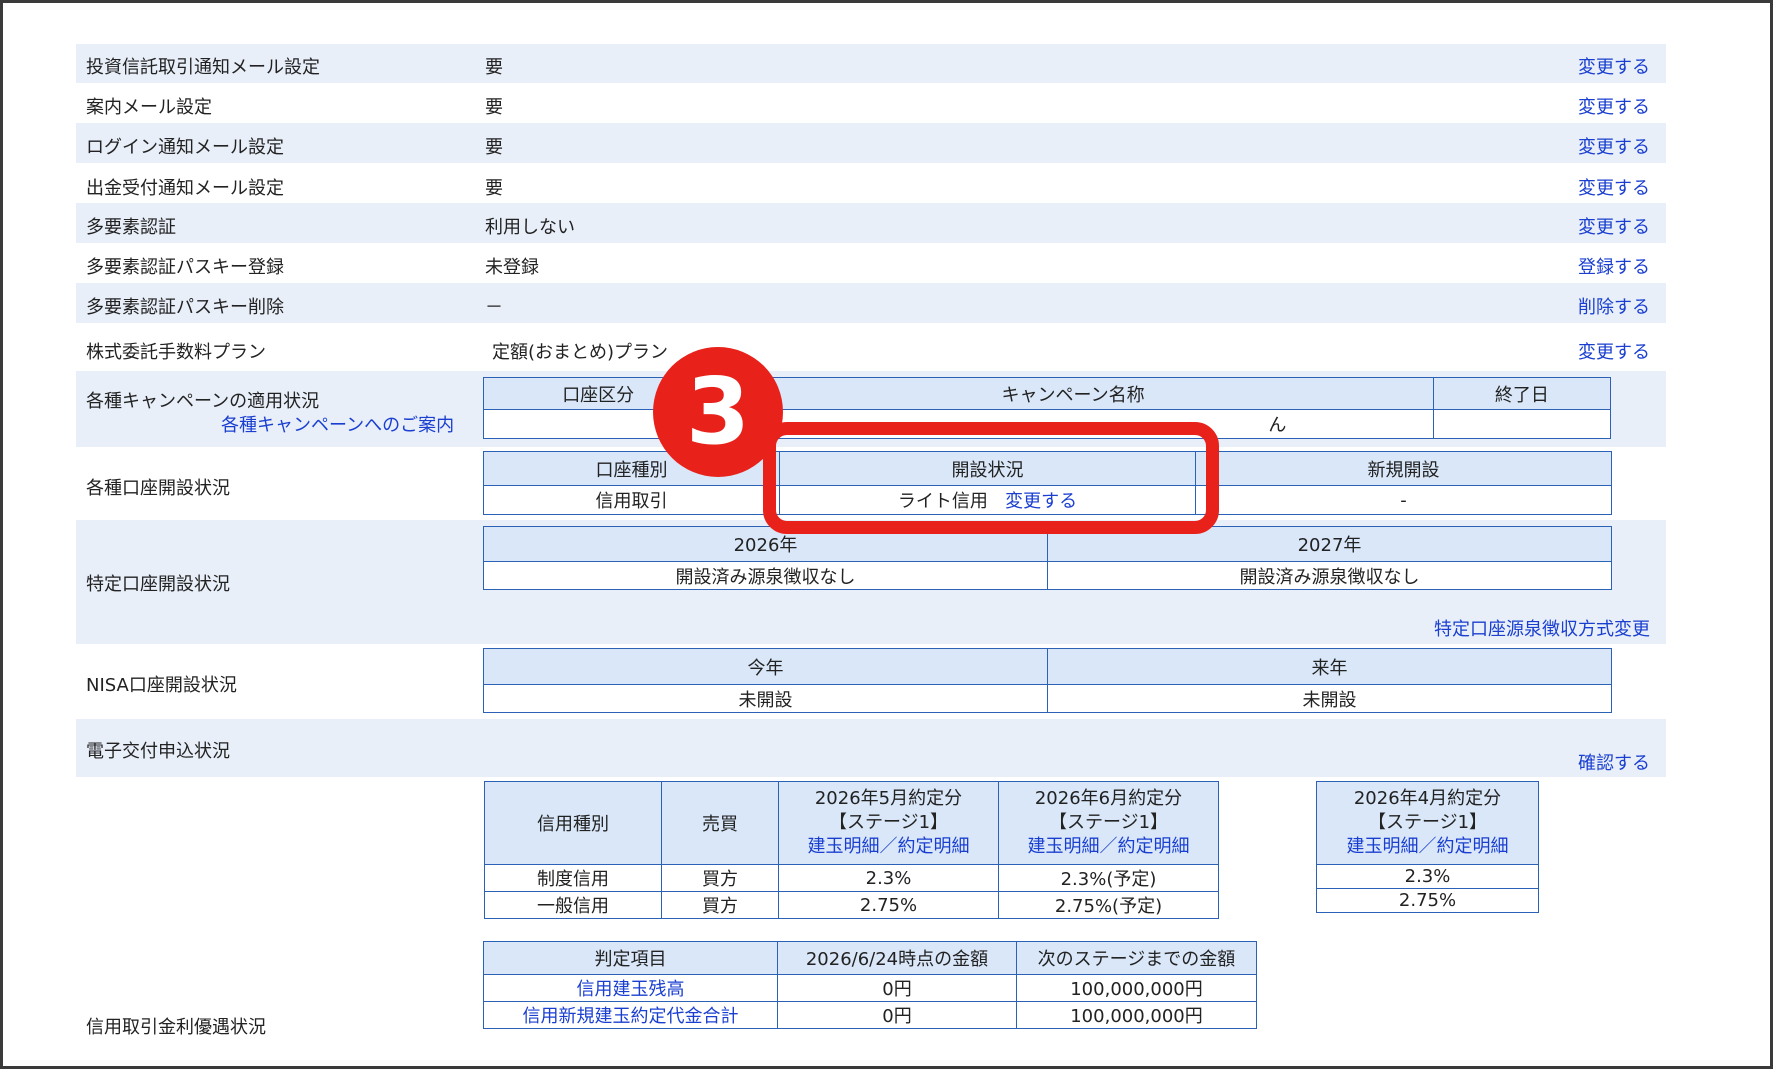 The height and width of the screenshot is (1069, 1773). I want to click on nisa-header-next-year: 来年, so click(1329, 666).